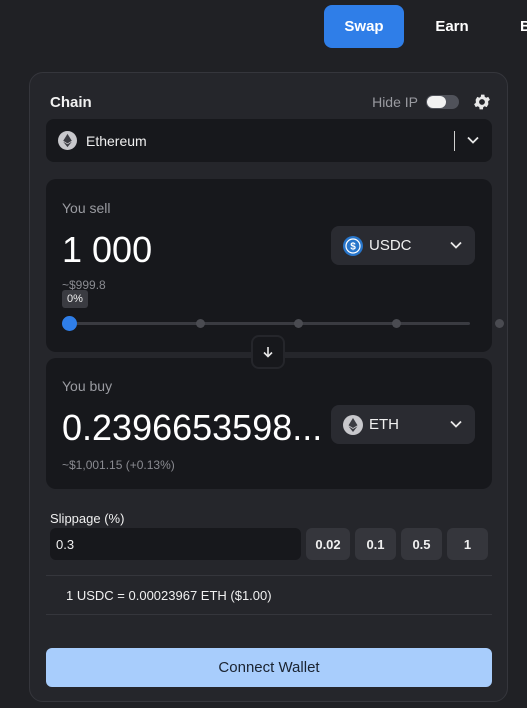 The image size is (527, 708). Describe the element at coordinates (384, 424) in the screenshot. I see `buy-token-name: ETH` at that location.